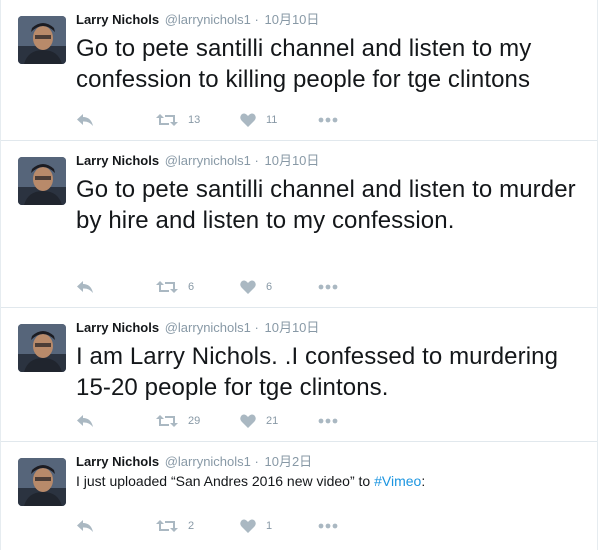 The image size is (598, 550). I want to click on like-button: 1, so click(256, 526).